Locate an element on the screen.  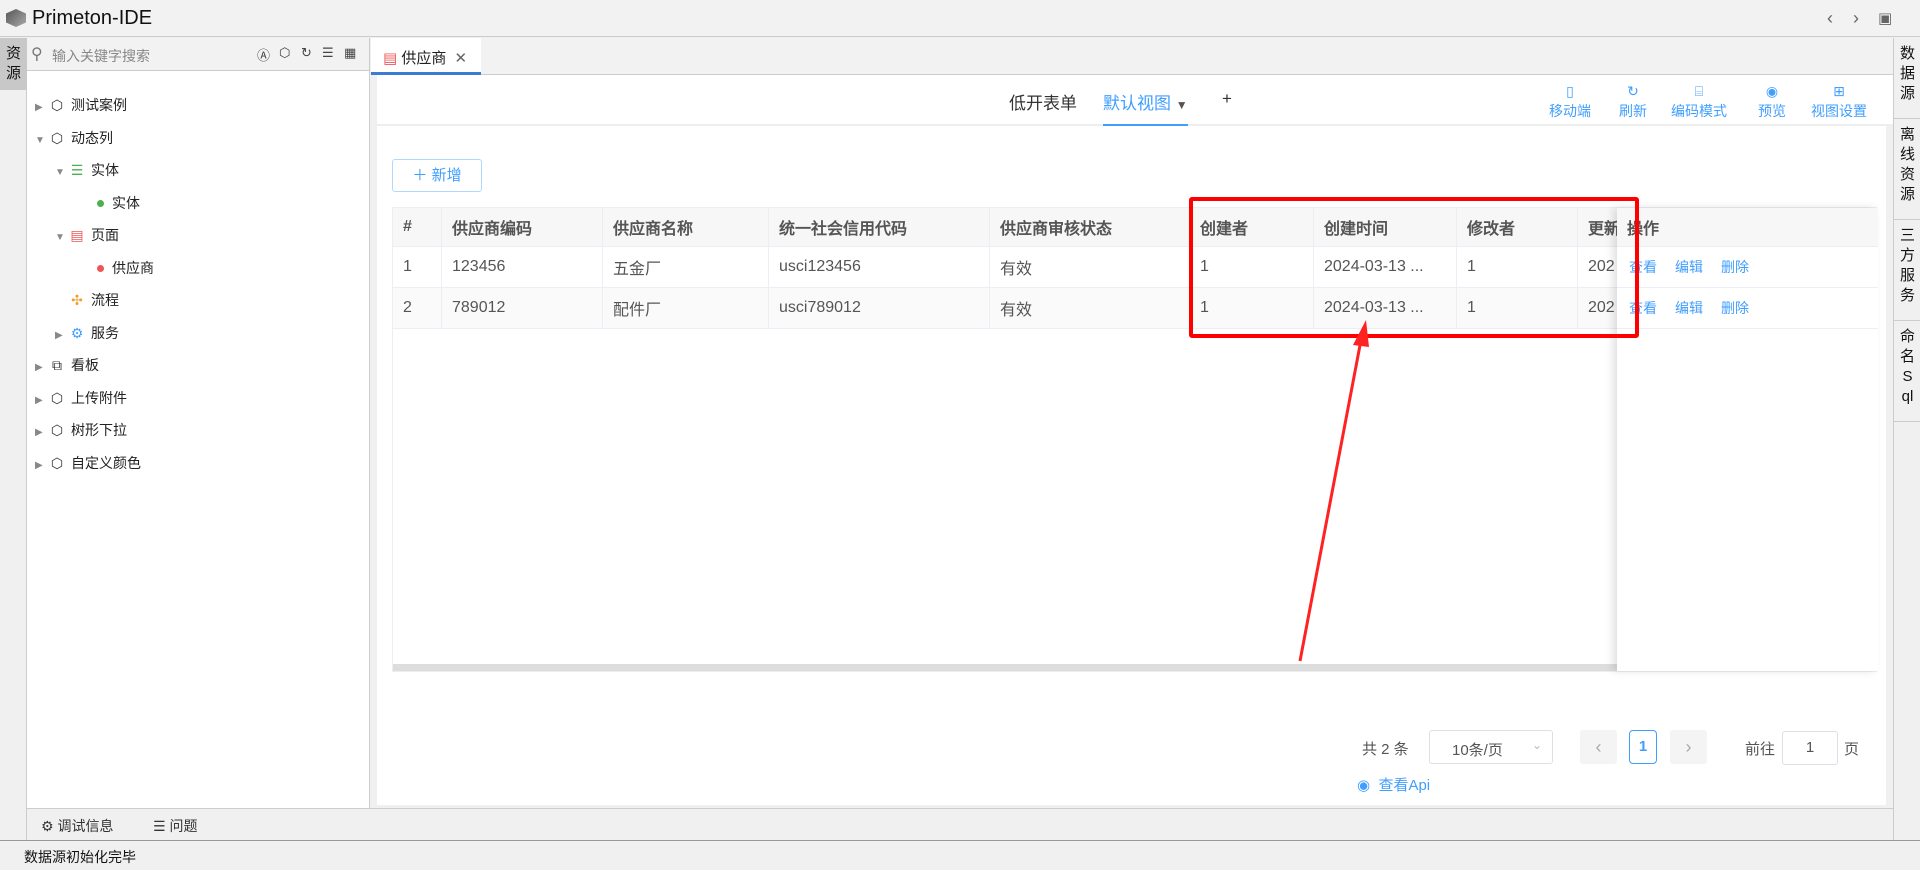
tool-refresh: ↻ 刷新 is located at coordinates (1633, 102).